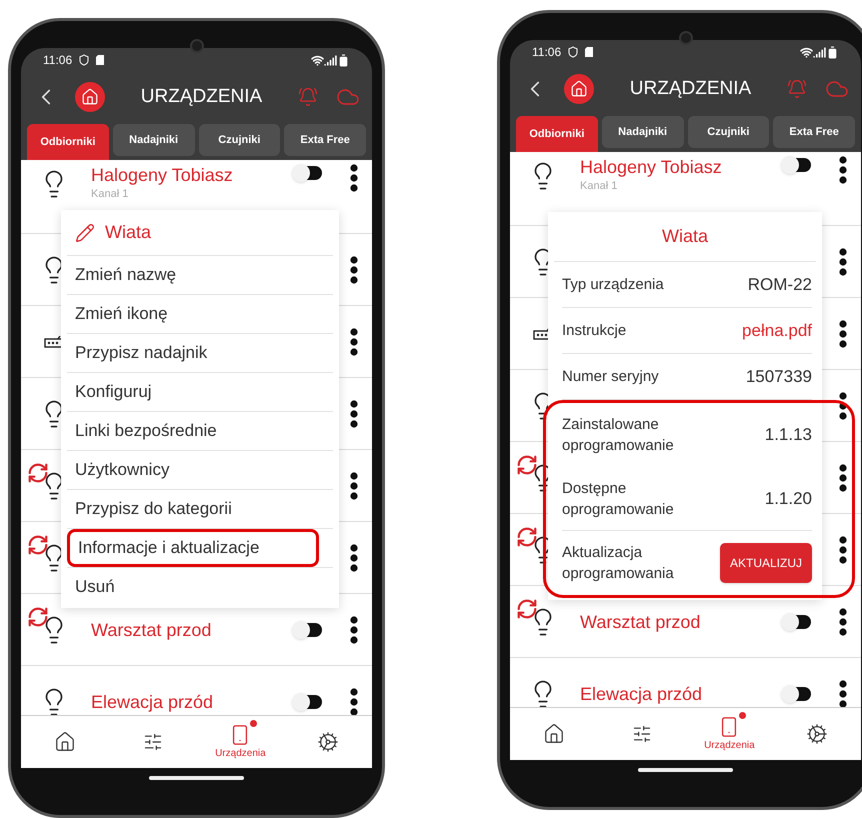 Image resolution: width=862 pixels, height=818 pixels. What do you see at coordinates (200, 470) in the screenshot?
I see `menu-item: Użytkownicy` at bounding box center [200, 470].